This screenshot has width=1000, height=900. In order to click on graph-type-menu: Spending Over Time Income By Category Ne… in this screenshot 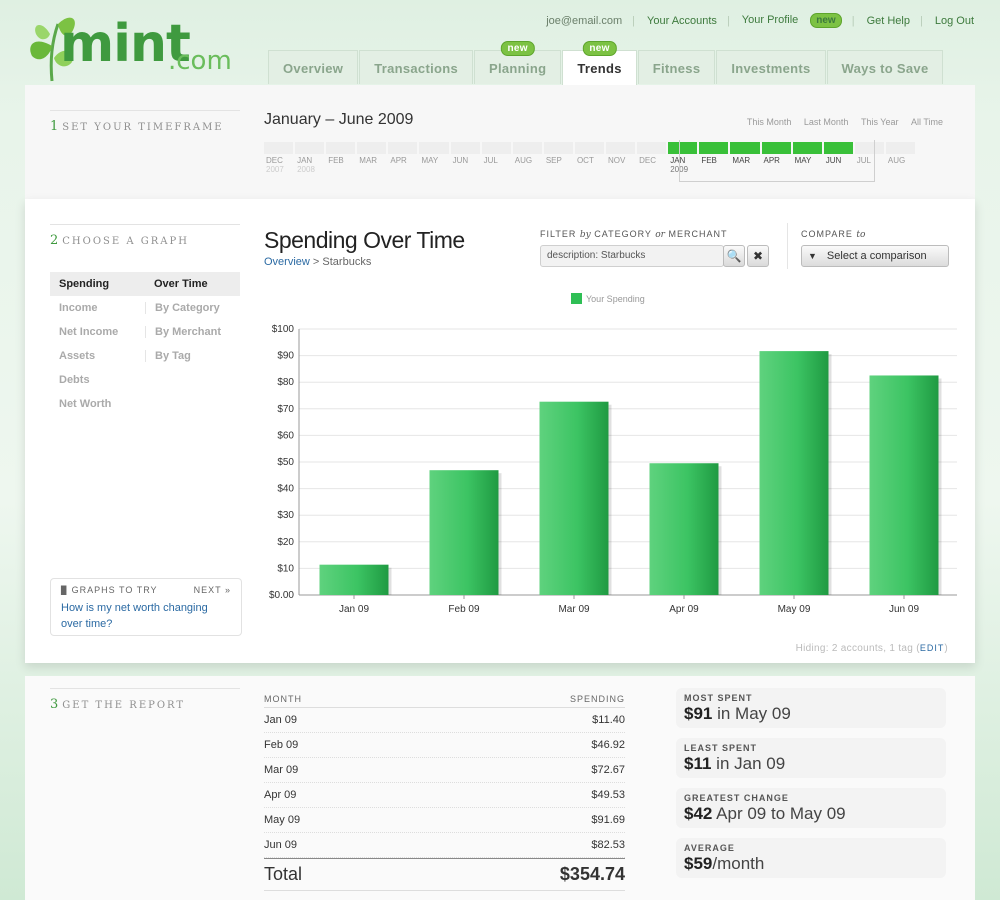, I will do `click(145, 344)`.